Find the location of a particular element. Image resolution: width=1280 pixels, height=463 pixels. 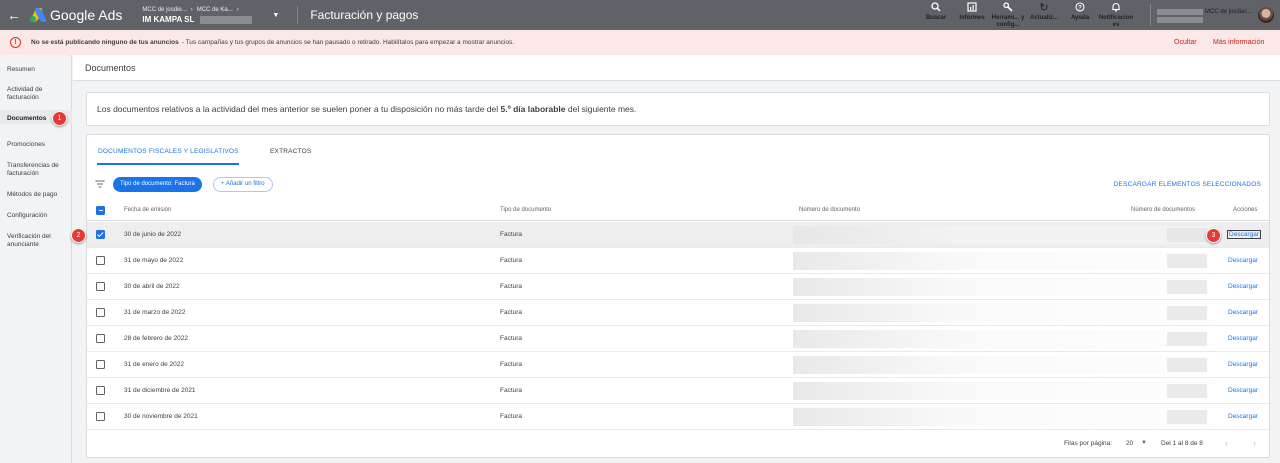

refresh-icon: ↻ is located at coordinates (1044, 8).